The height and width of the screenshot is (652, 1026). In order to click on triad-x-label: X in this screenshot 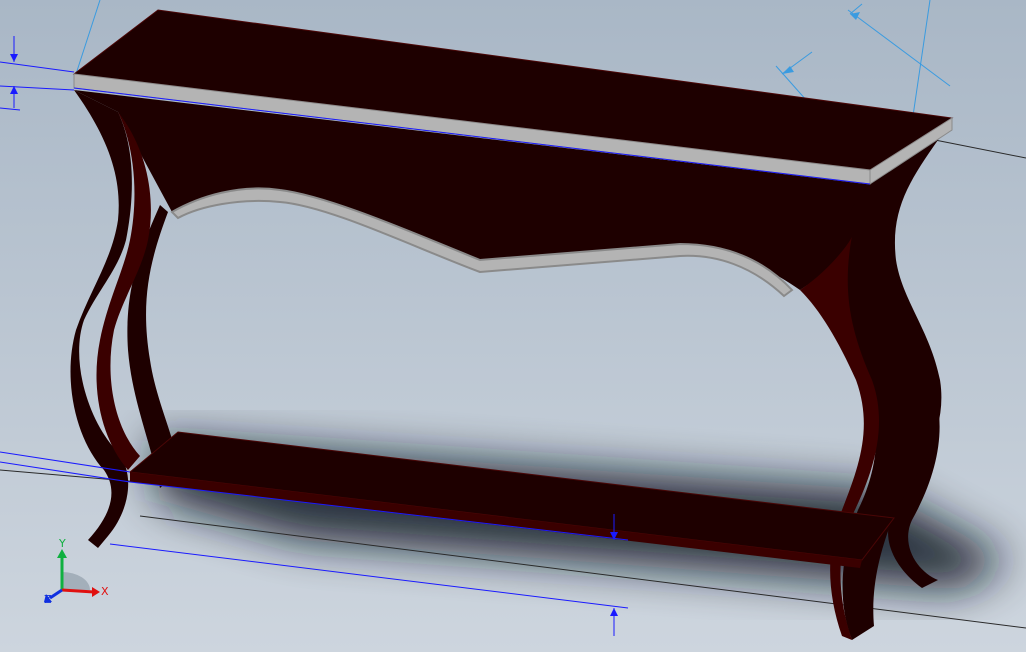, I will do `click(105, 591)`.